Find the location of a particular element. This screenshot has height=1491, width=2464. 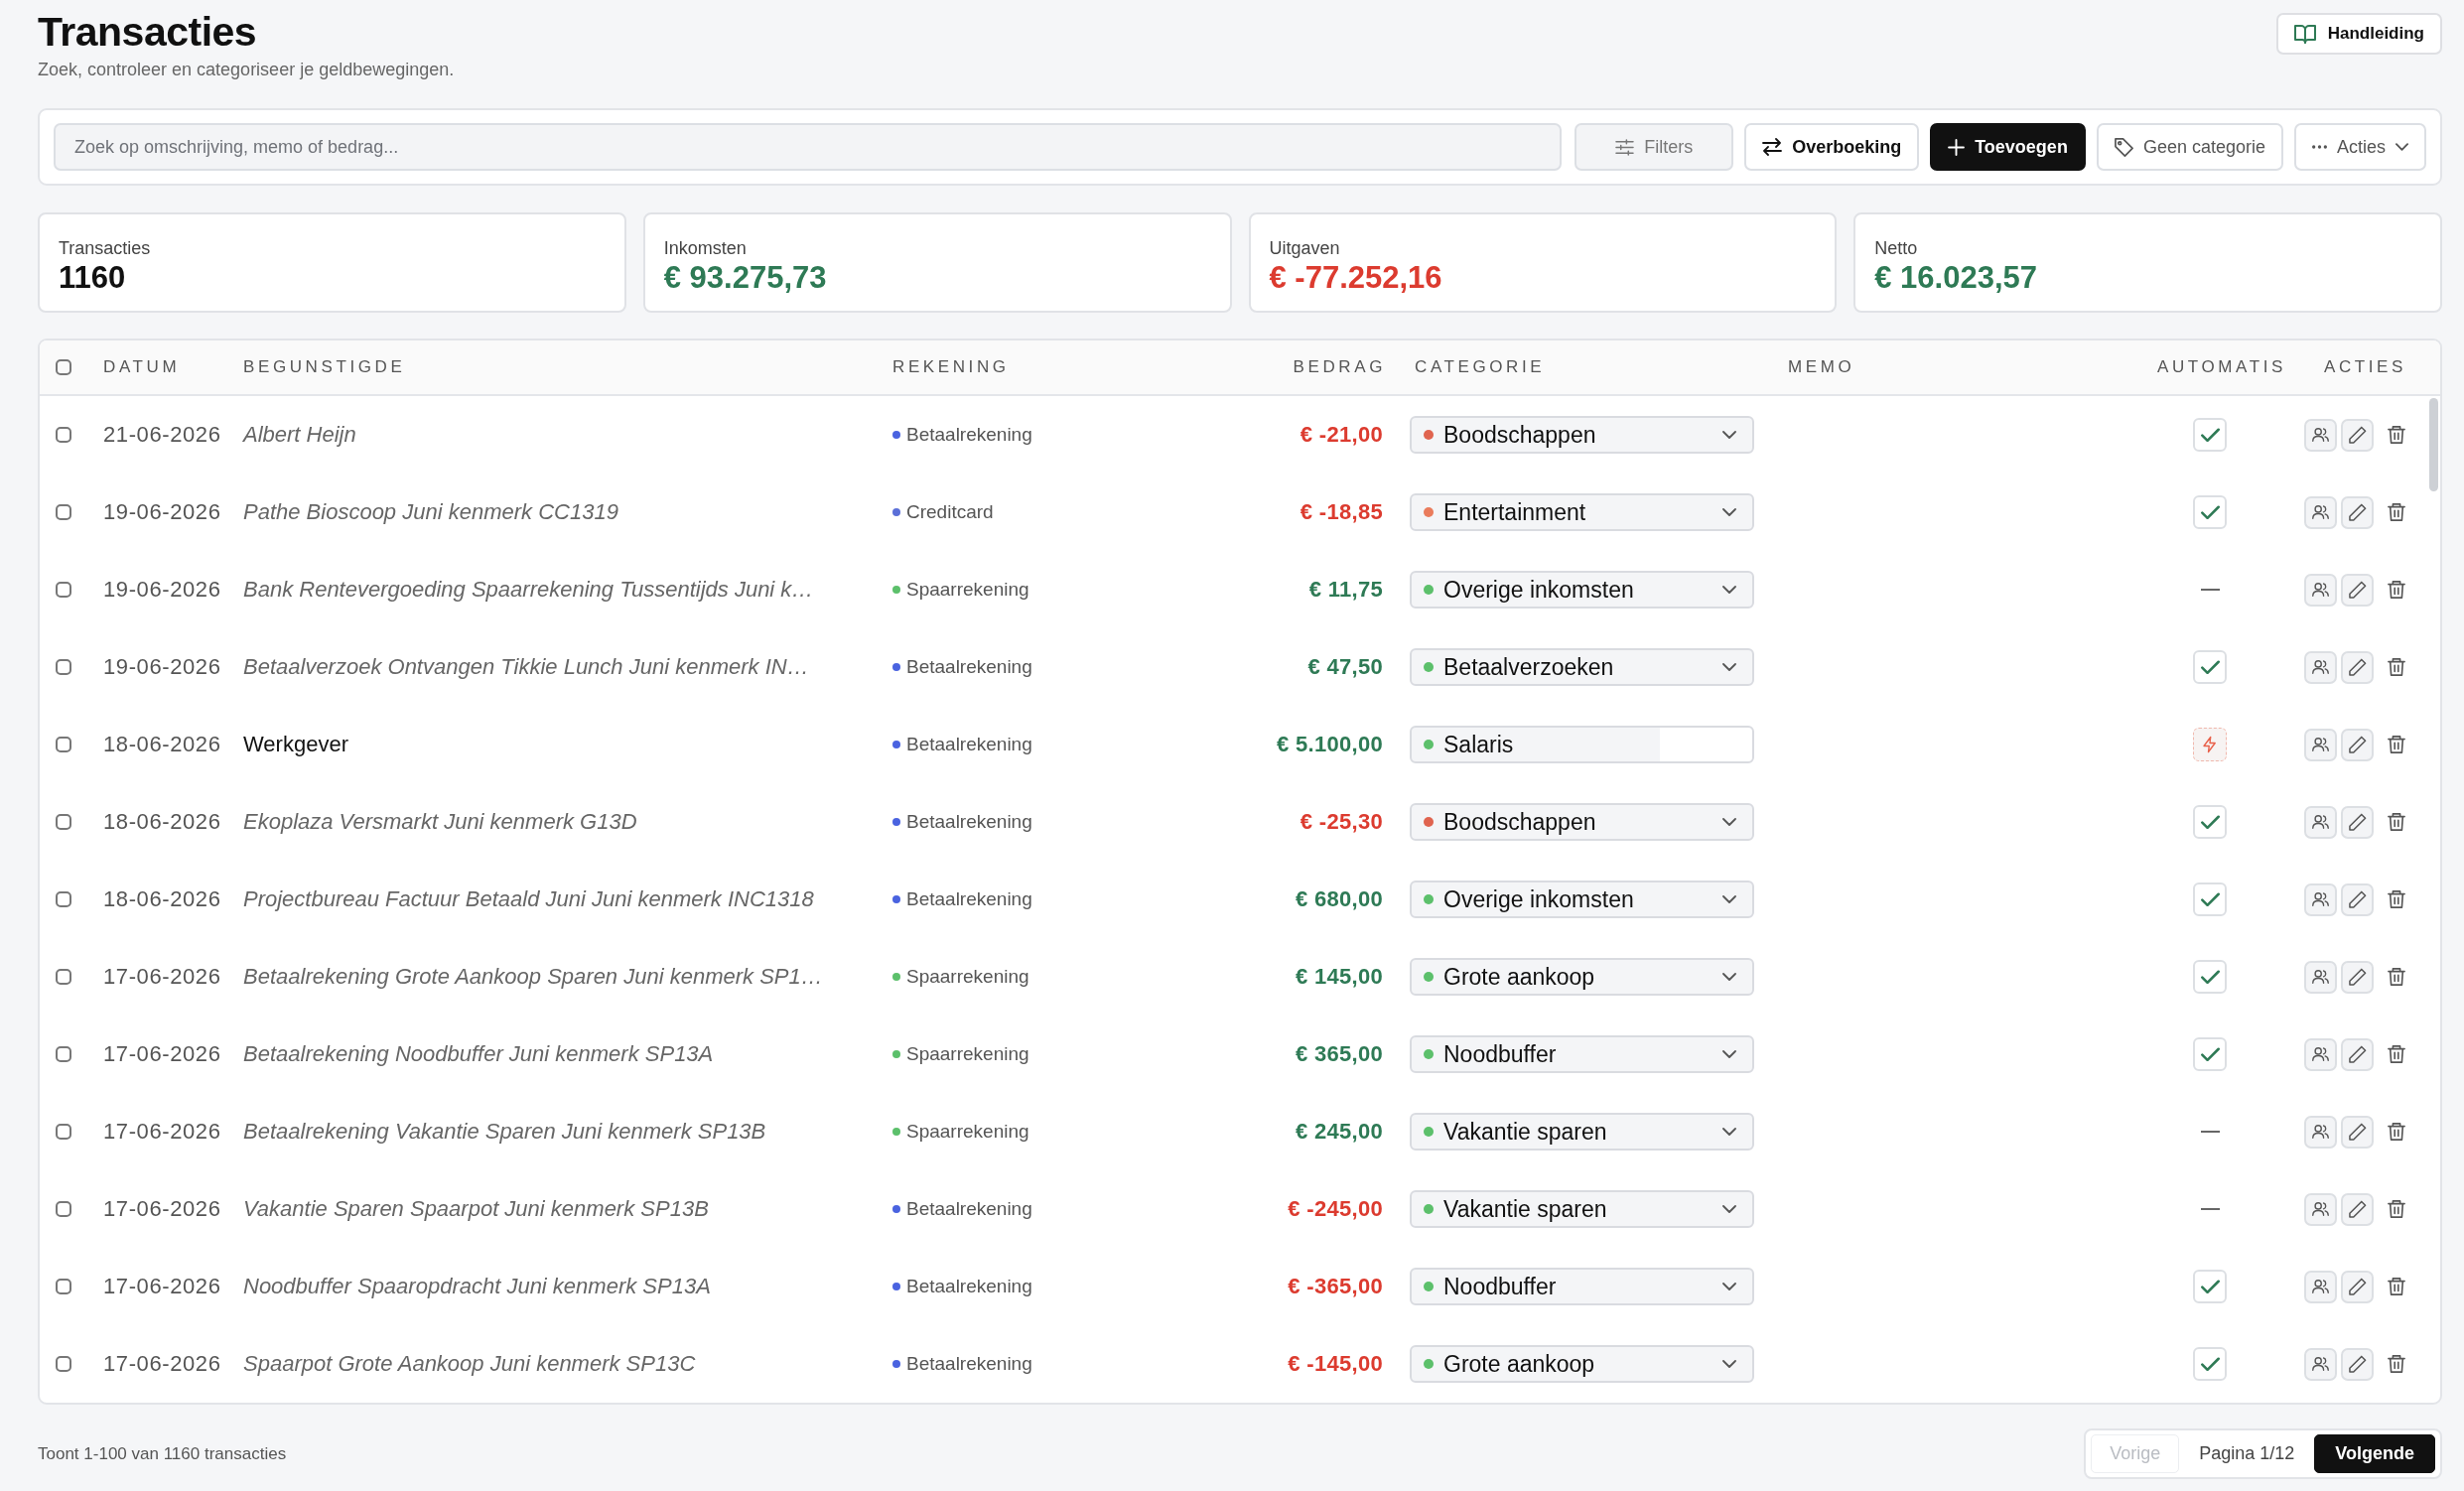

swap-arrows-icon is located at coordinates (1772, 147).